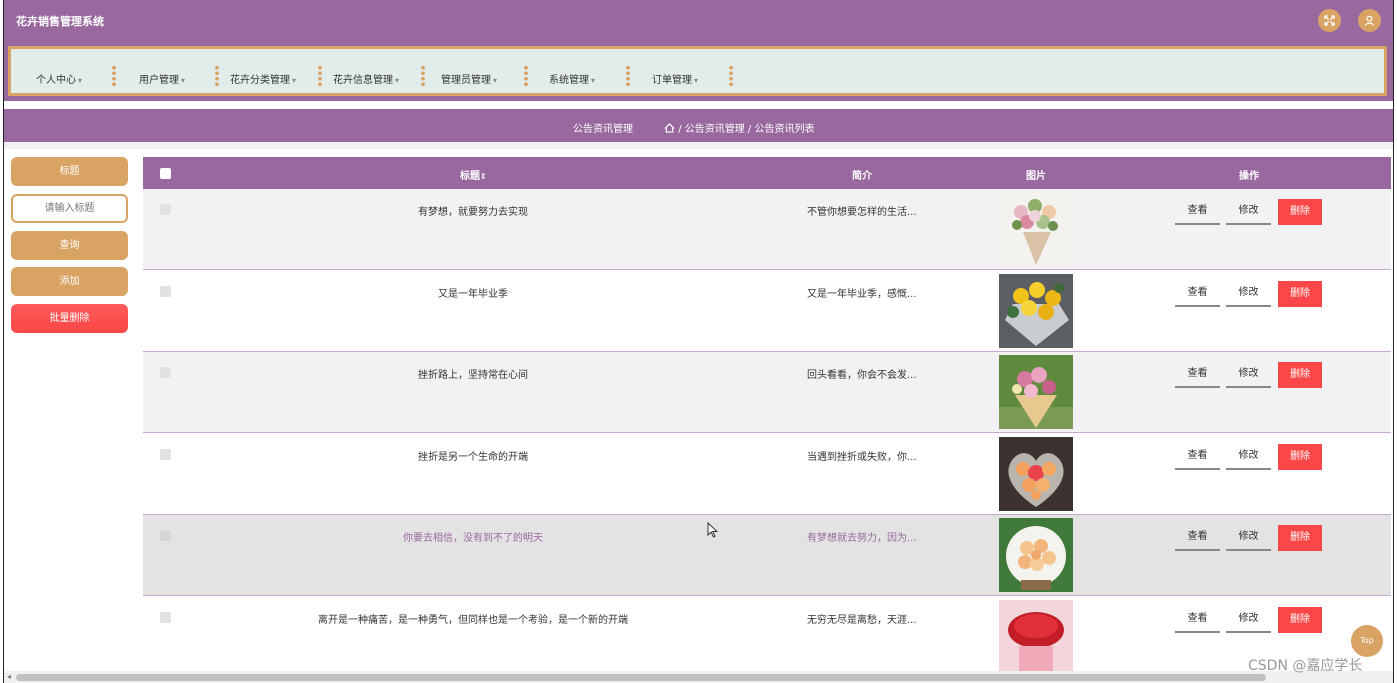 The height and width of the screenshot is (683, 1397). What do you see at coordinates (698, 21) in the screenshot?
I see `top-header: 花卉销售管理系统` at bounding box center [698, 21].